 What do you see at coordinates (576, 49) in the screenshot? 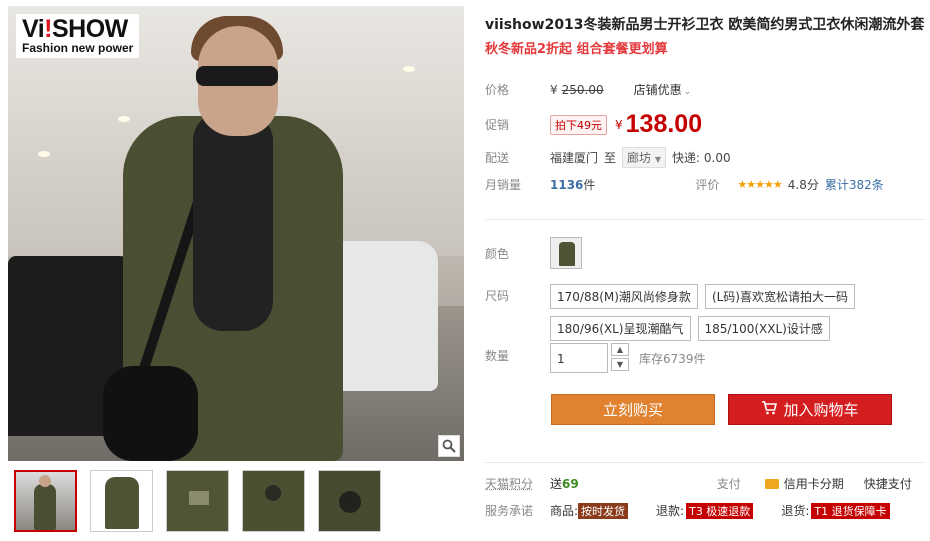
I see `product-subtitle: 秋冬新品2折起 组合套餐更划算` at bounding box center [576, 49].